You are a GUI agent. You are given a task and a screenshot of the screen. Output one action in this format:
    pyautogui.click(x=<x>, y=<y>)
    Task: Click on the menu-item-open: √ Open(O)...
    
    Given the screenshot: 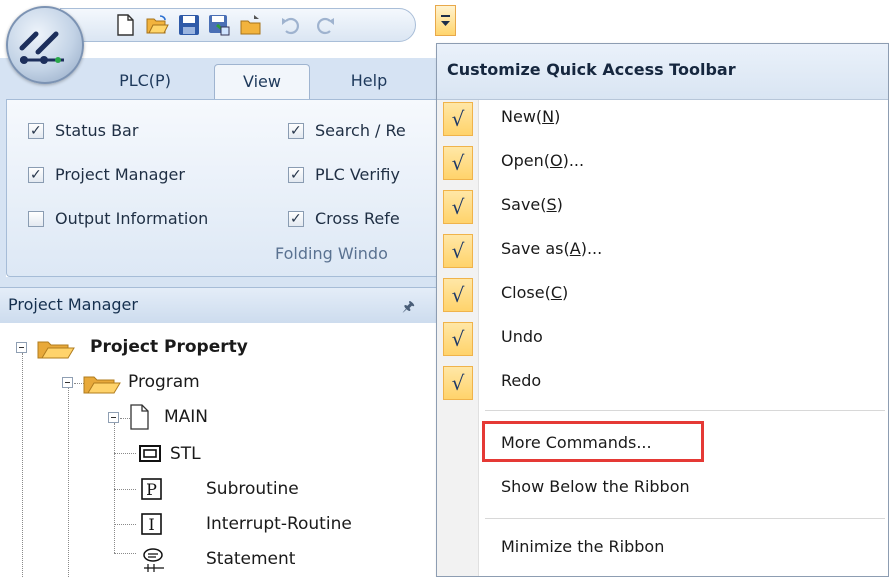 What is the action you would take?
    pyautogui.click(x=662, y=163)
    